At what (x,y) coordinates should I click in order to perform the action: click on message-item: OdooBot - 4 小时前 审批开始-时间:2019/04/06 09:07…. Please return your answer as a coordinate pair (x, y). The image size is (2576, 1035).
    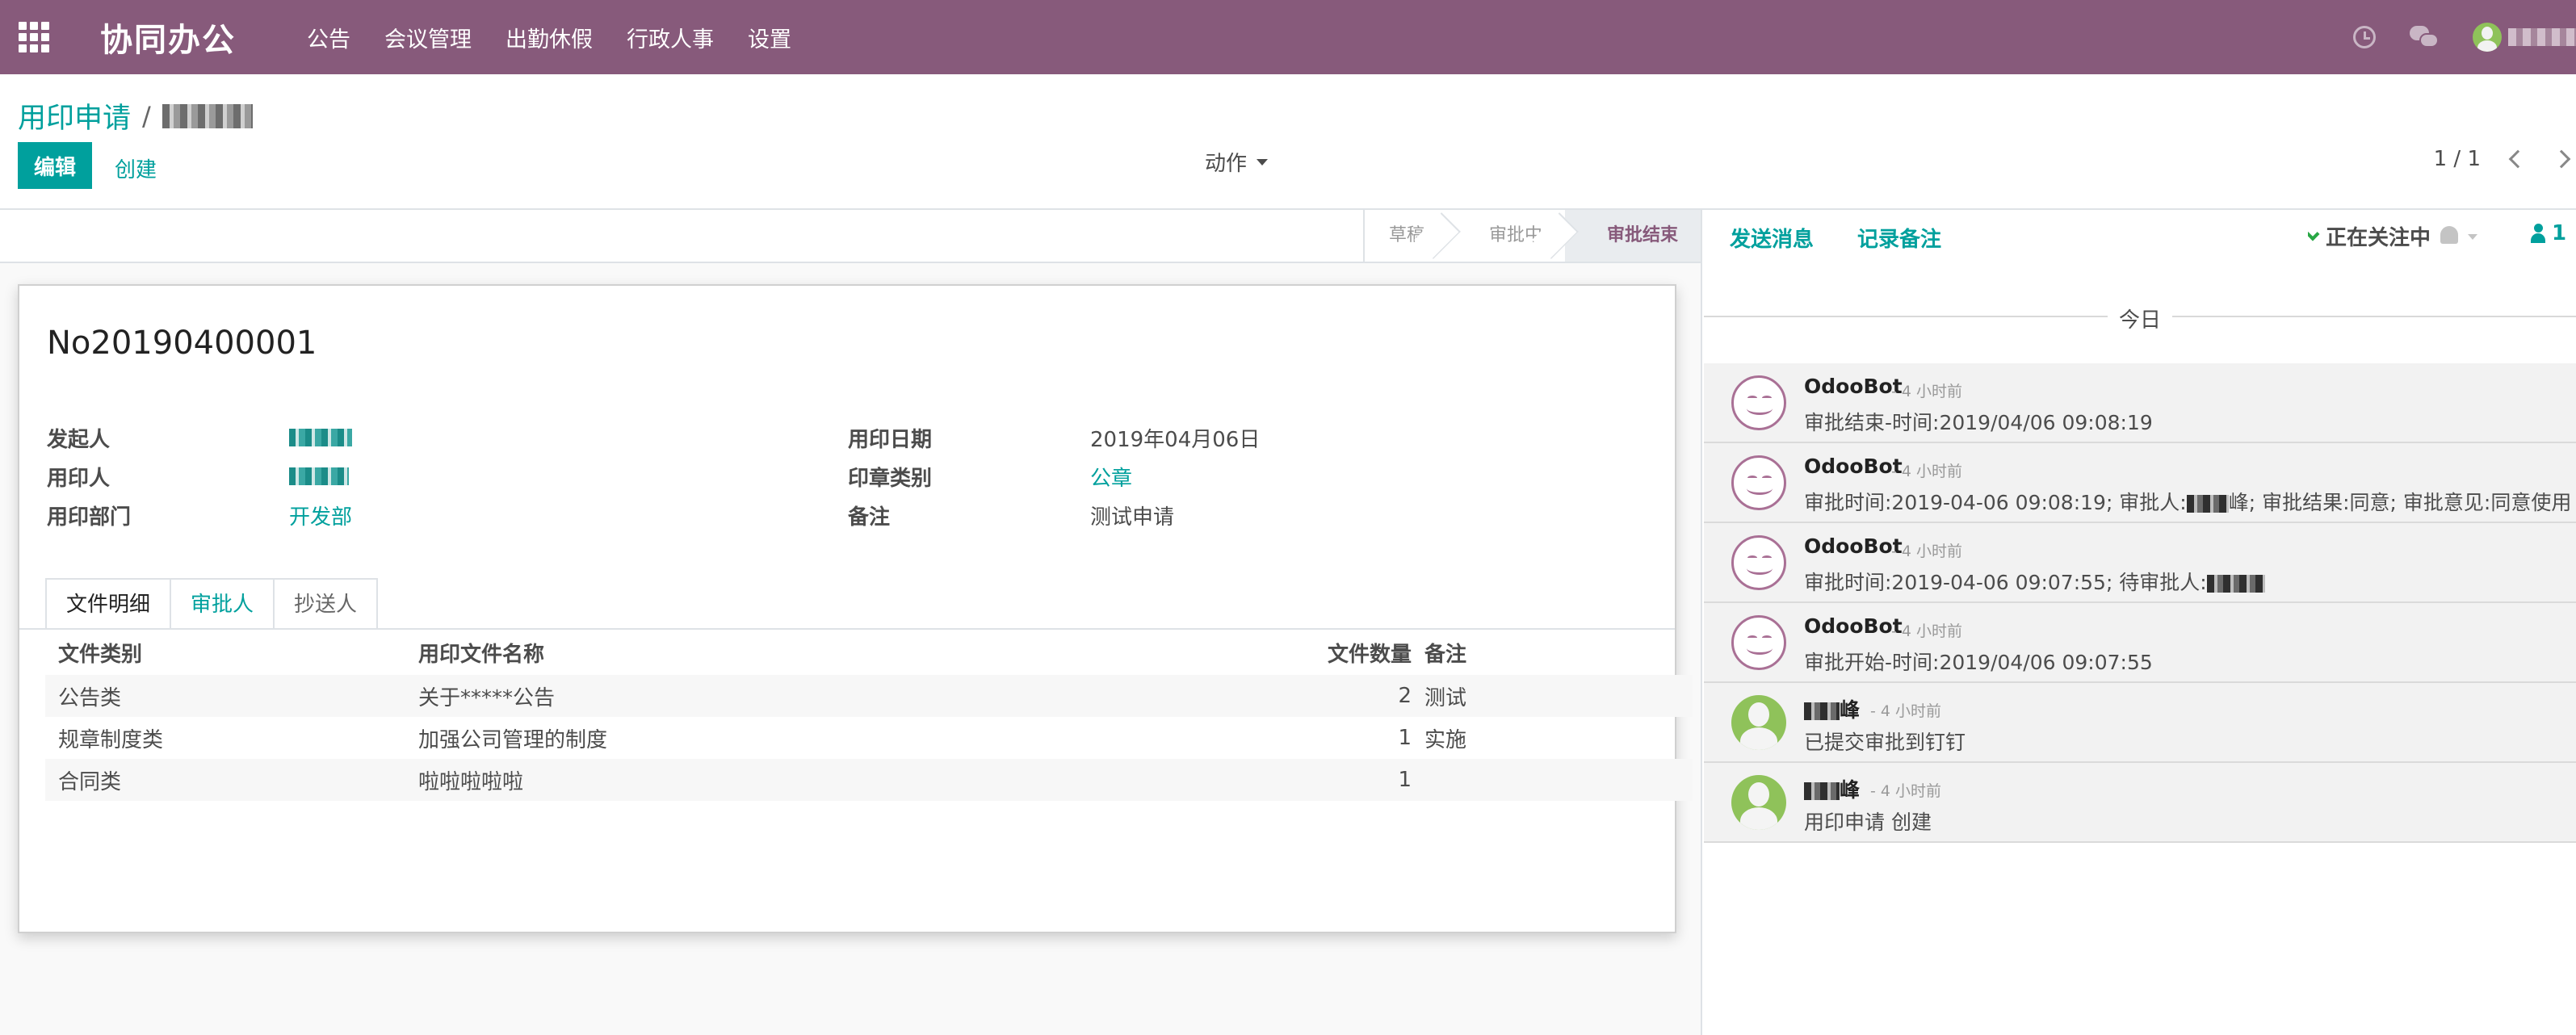
    Looking at the image, I should click on (2140, 643).